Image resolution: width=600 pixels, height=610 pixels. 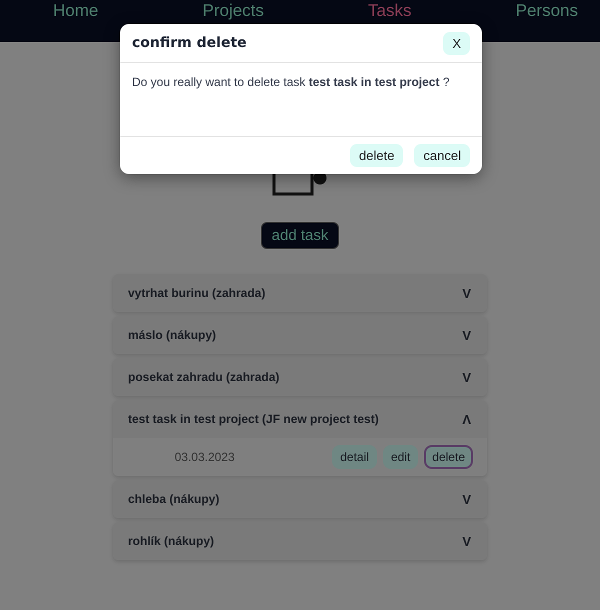 What do you see at coordinates (205, 457) in the screenshot?
I see `task-date: 03.03.2023` at bounding box center [205, 457].